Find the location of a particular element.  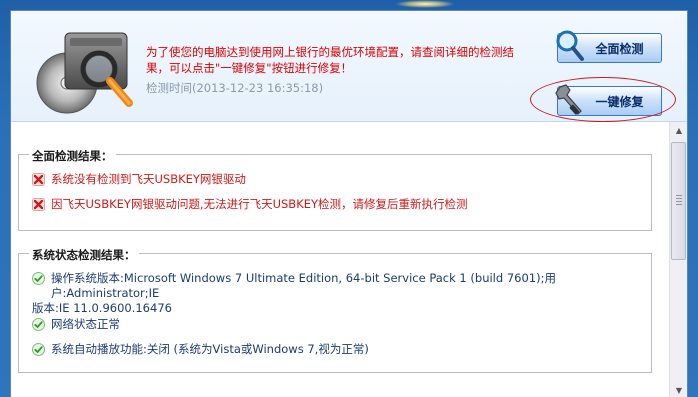

status-text-line2: 版本:IE 11.0.9600.16476 is located at coordinates (102, 308).